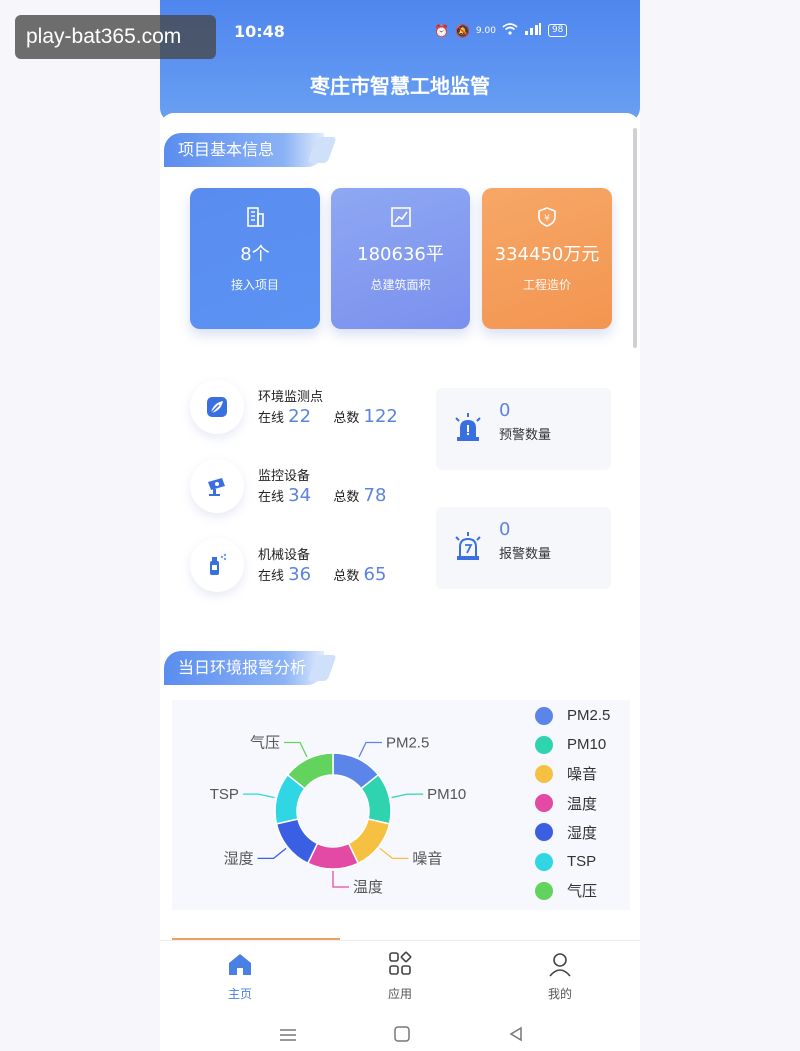 Image resolution: width=800 pixels, height=1051 pixels. Describe the element at coordinates (328, 416) in the screenshot. I see `stat-counts: 在线 22 总数 122` at that location.